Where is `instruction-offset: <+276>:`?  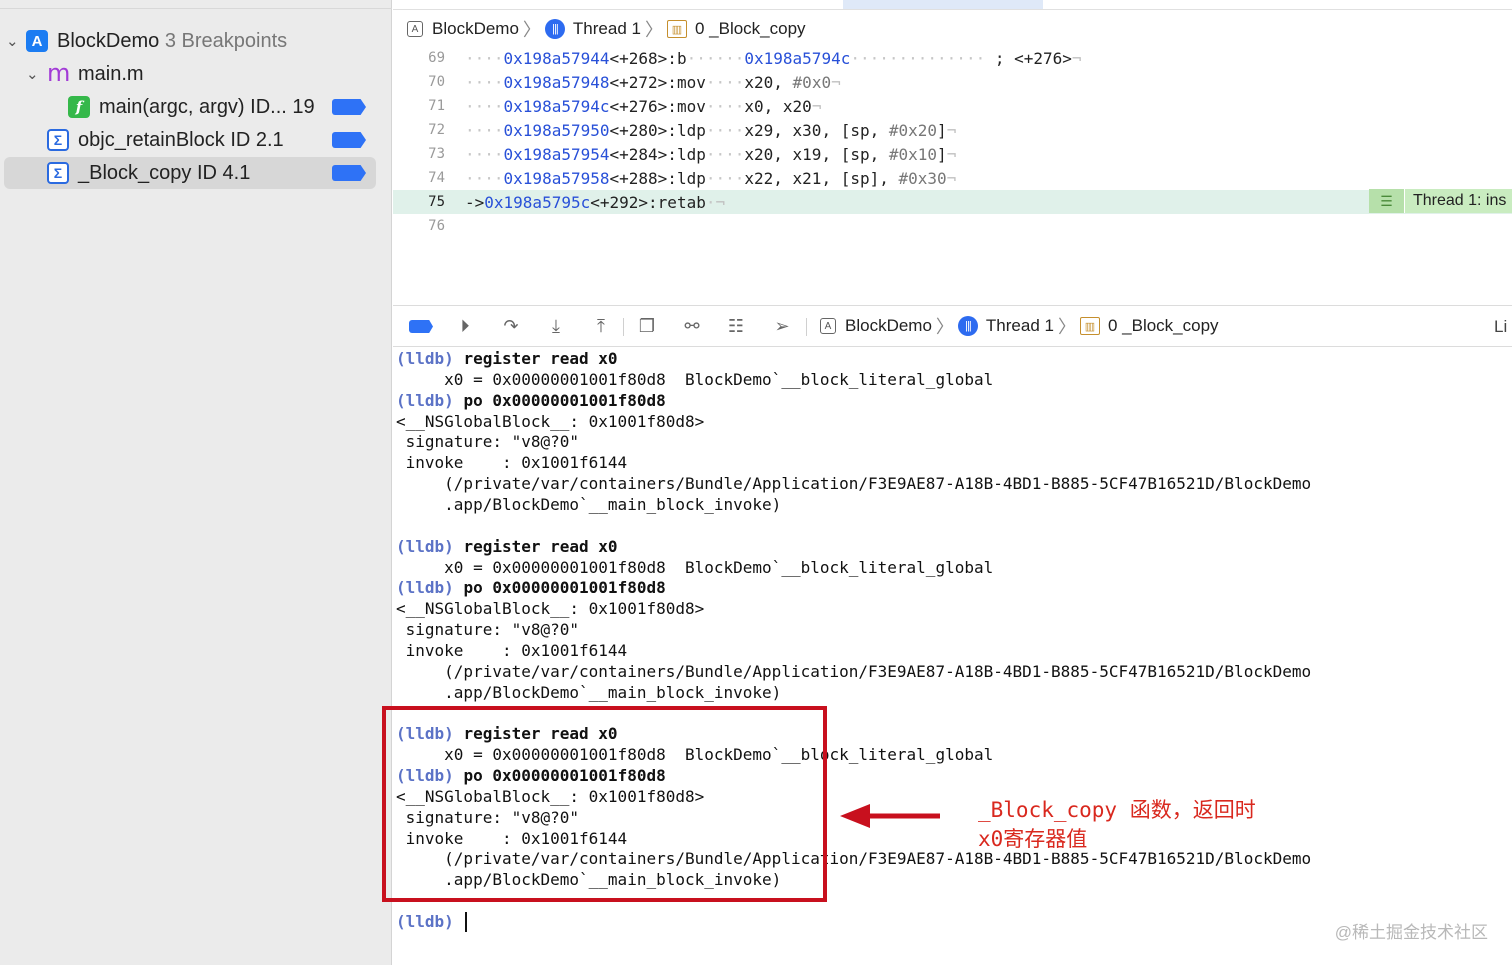 instruction-offset: <+276>: is located at coordinates (643, 106).